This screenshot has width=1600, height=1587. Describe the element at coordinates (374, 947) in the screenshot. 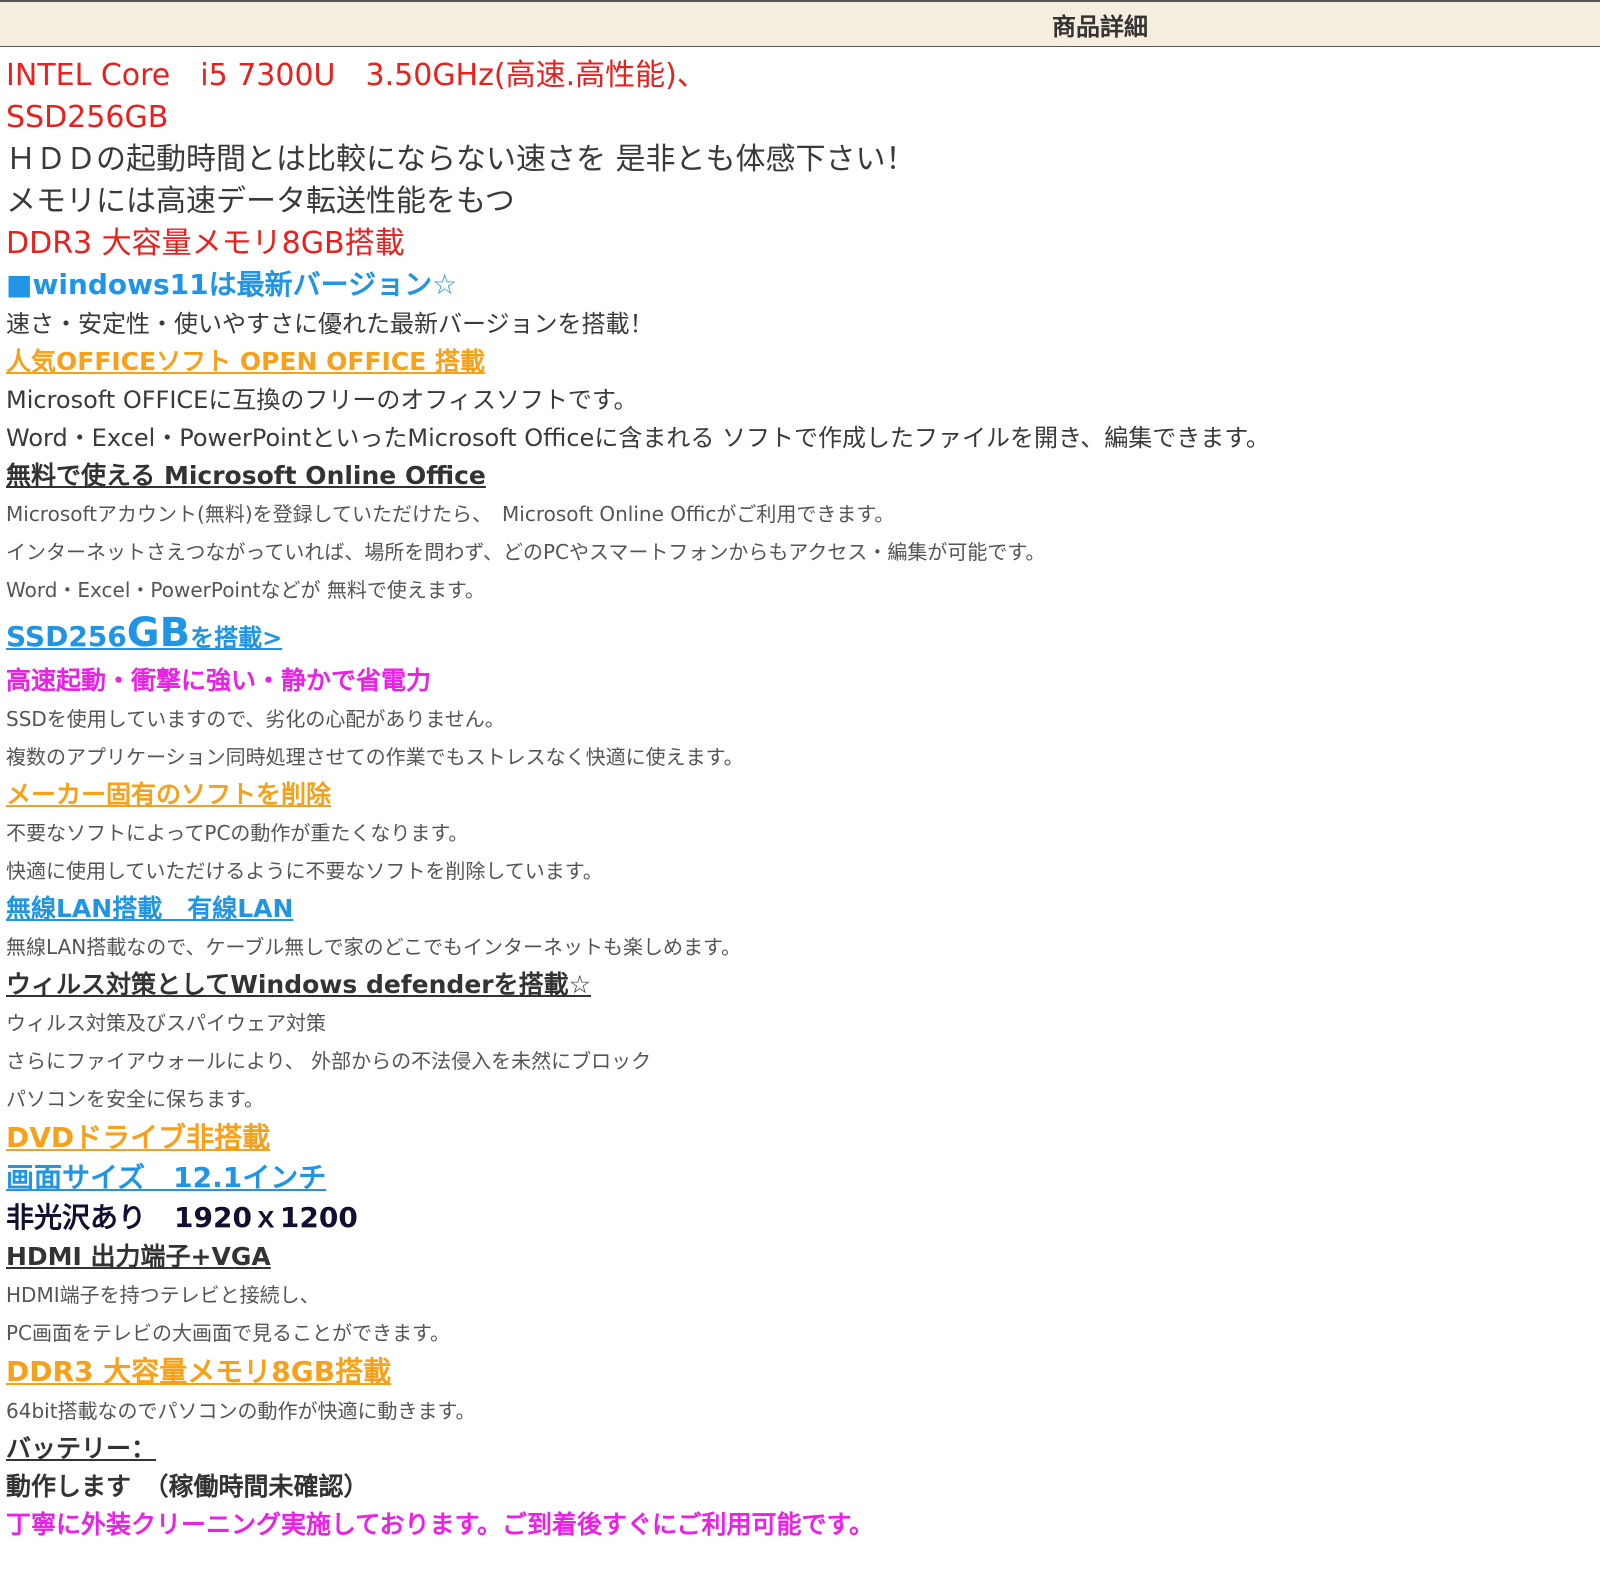

I see `lan-desc: 無線LAN搭載なので、ケーブル無しで家のどこでもインターネットも楽しめます。` at that location.